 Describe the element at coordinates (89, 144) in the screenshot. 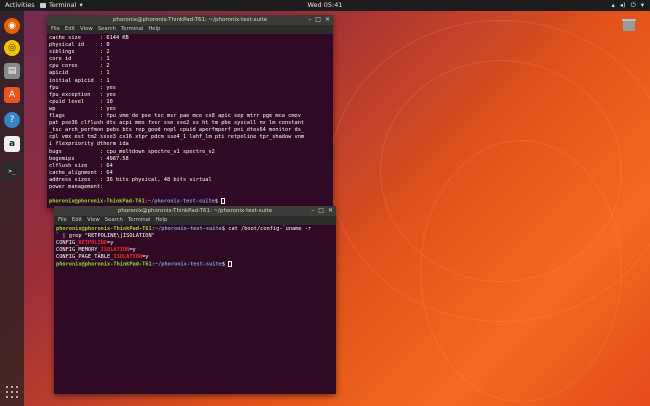

I see `output-line: i flexpriority dtherm ida` at that location.